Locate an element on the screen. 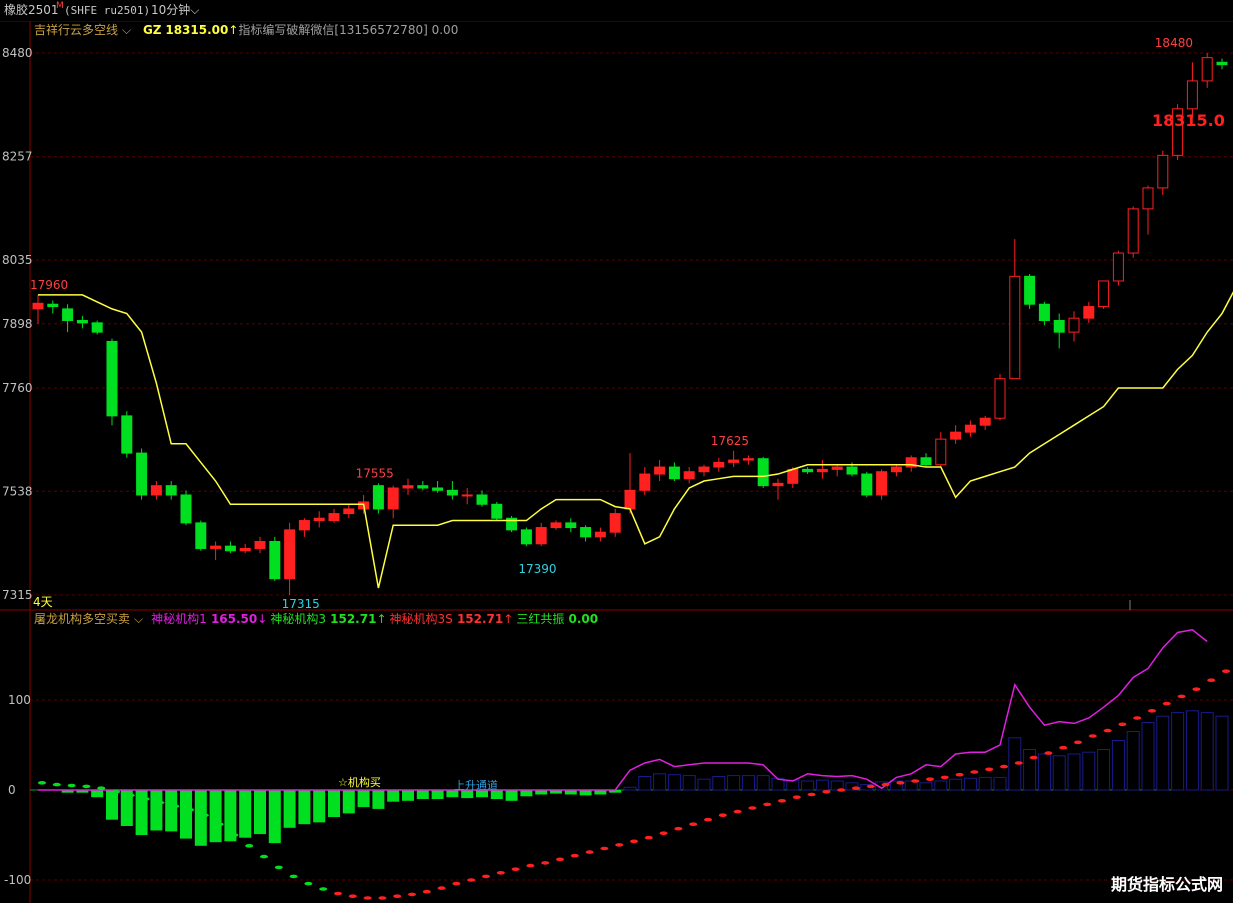 The height and width of the screenshot is (903, 1233). extreme-label: 17390 is located at coordinates (537, 569).